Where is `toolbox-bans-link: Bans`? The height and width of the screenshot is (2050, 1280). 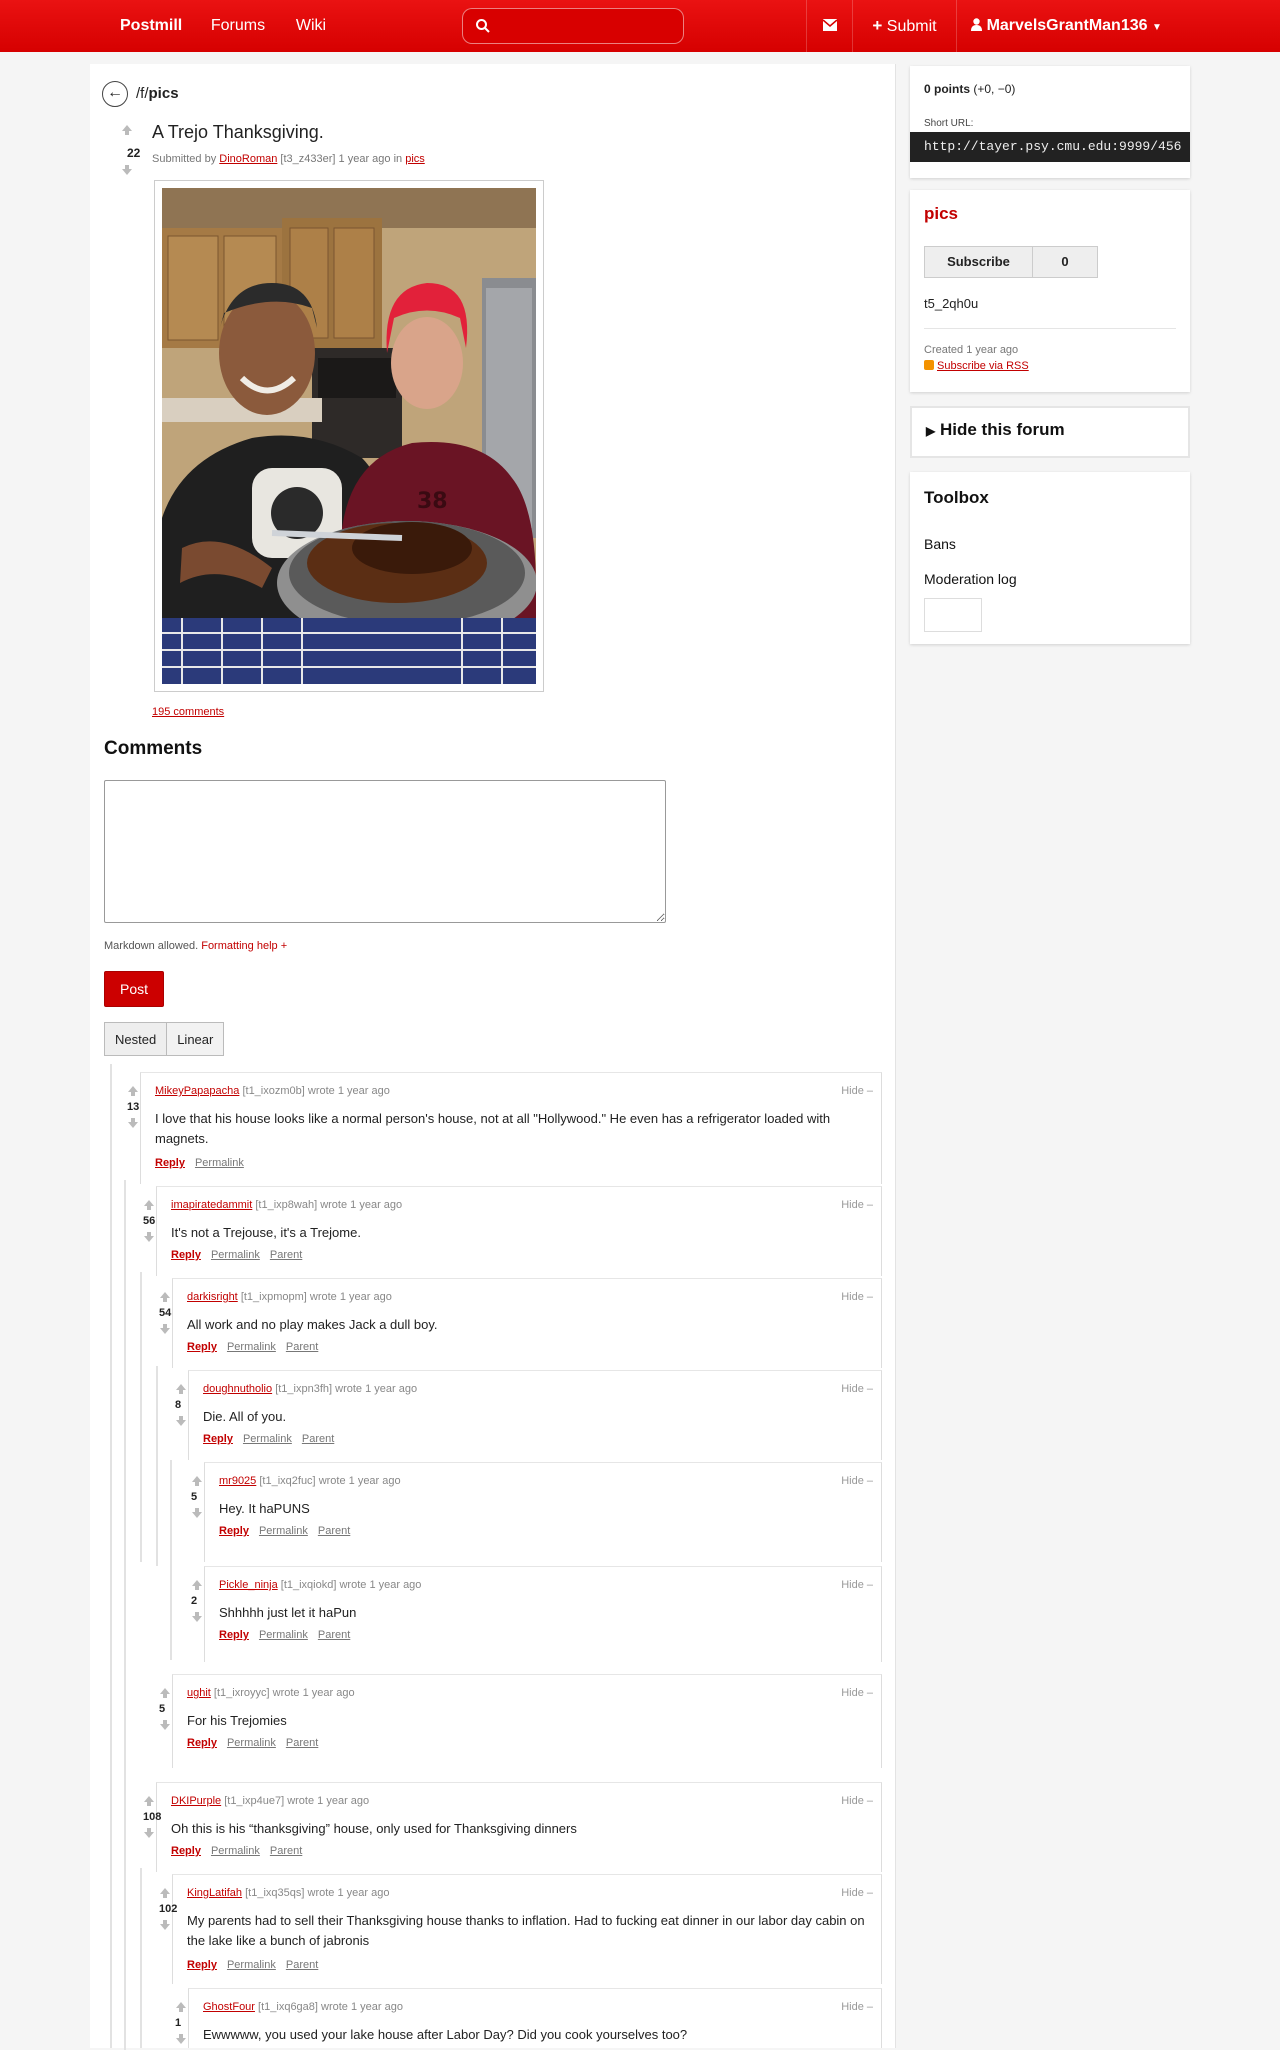 toolbox-bans-link: Bans is located at coordinates (940, 544).